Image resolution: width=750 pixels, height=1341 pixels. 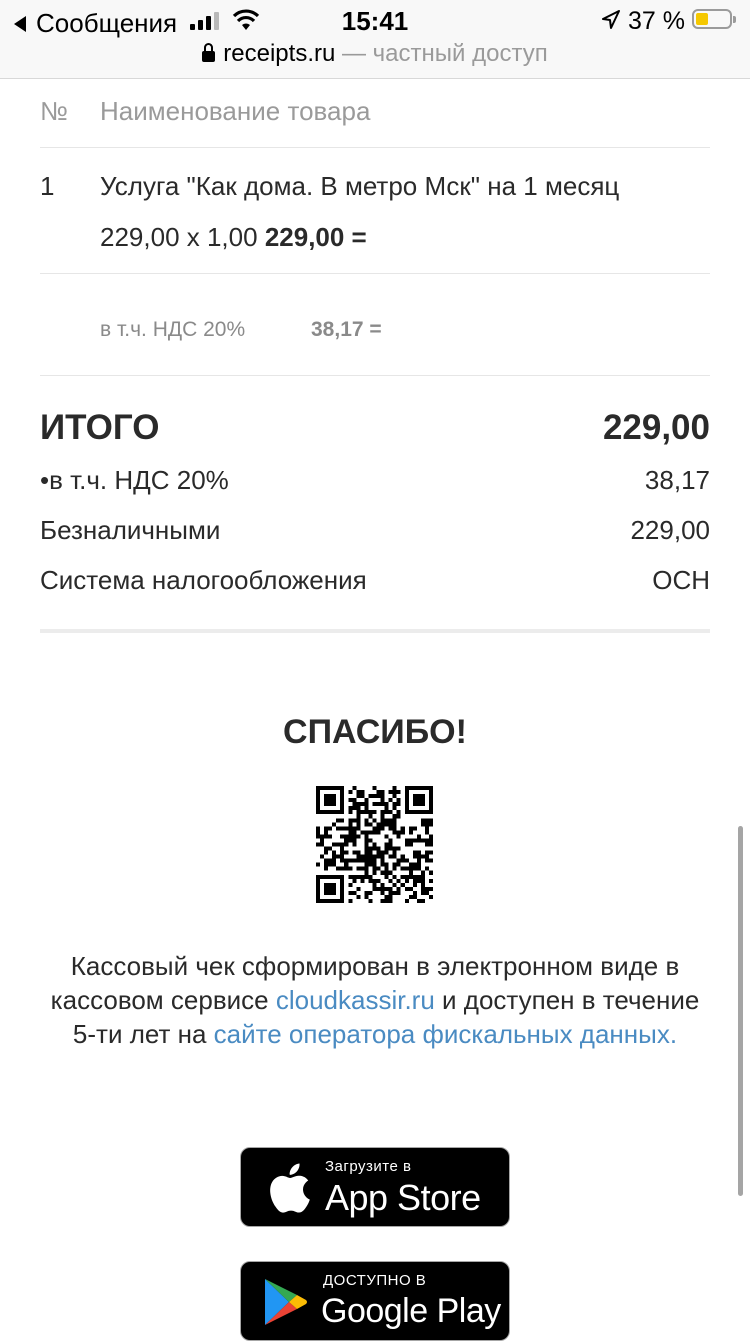 What do you see at coordinates (714, 19) in the screenshot?
I see `battery-icon` at bounding box center [714, 19].